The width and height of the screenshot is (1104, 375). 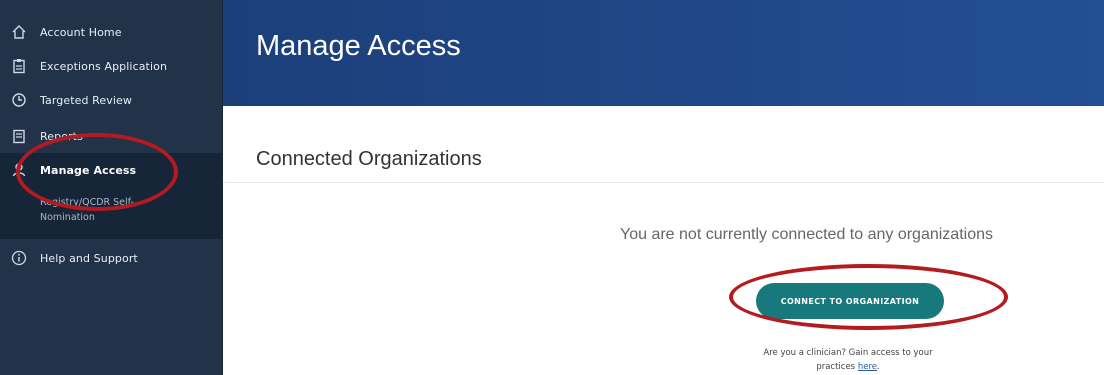 I want to click on clipboard-icon, so click(x=19, y=66).